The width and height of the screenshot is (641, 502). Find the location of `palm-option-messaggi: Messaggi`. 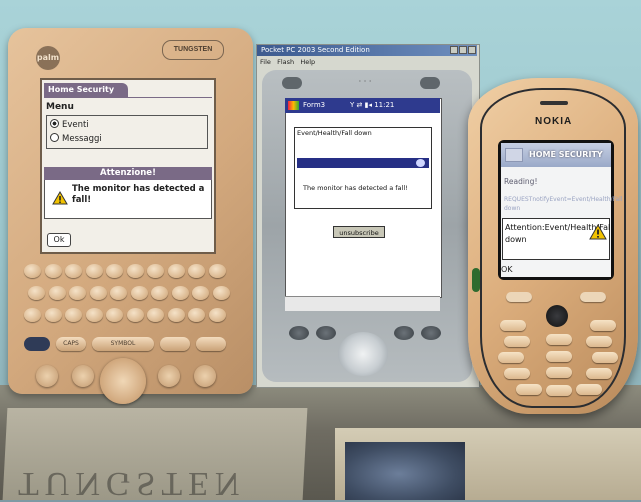

palm-option-messaggi: Messaggi is located at coordinates (76, 138).